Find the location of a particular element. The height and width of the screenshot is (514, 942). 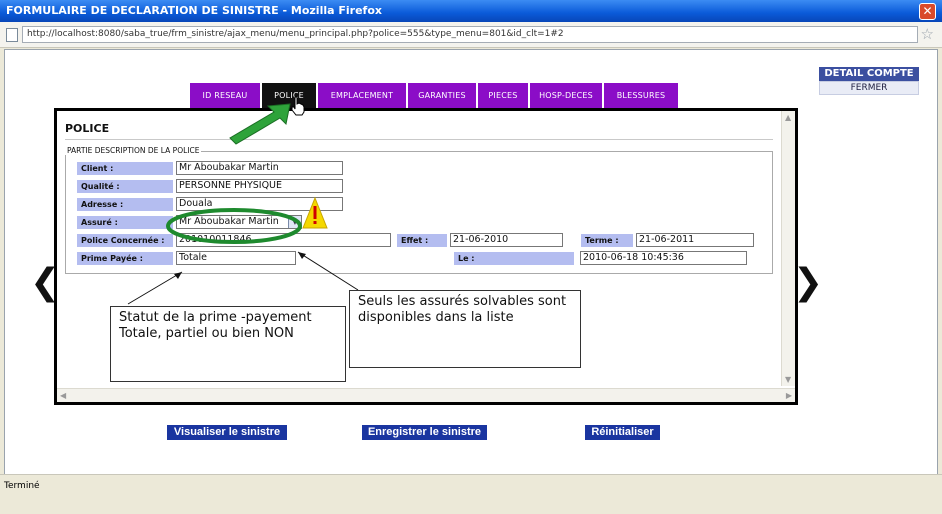

next-arrow-icon: ❯ is located at coordinates (808, 282).